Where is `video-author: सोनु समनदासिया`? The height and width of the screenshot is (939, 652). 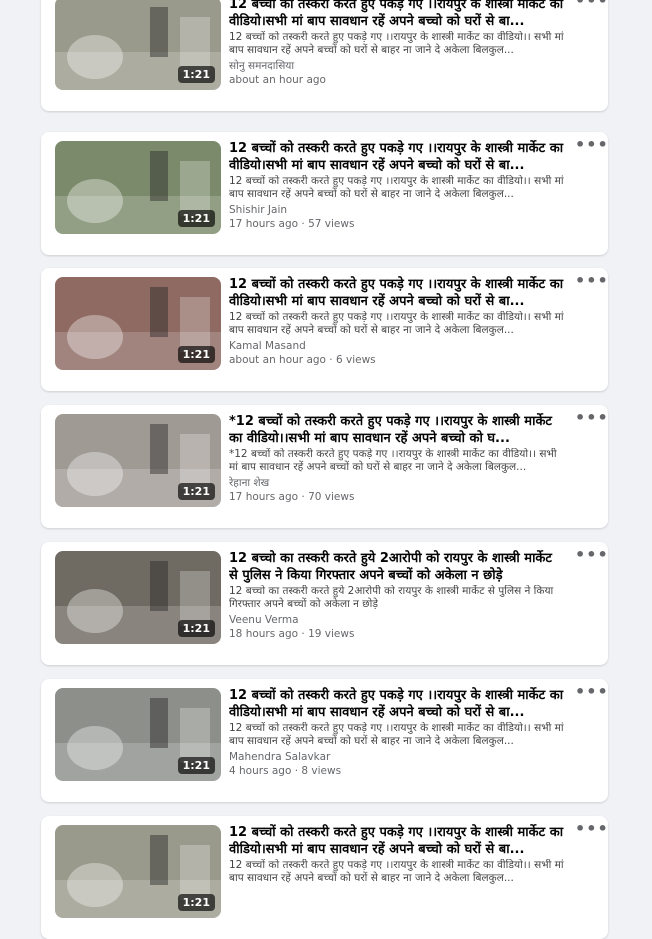 video-author: सोनु समनदासिया is located at coordinates (397, 66).